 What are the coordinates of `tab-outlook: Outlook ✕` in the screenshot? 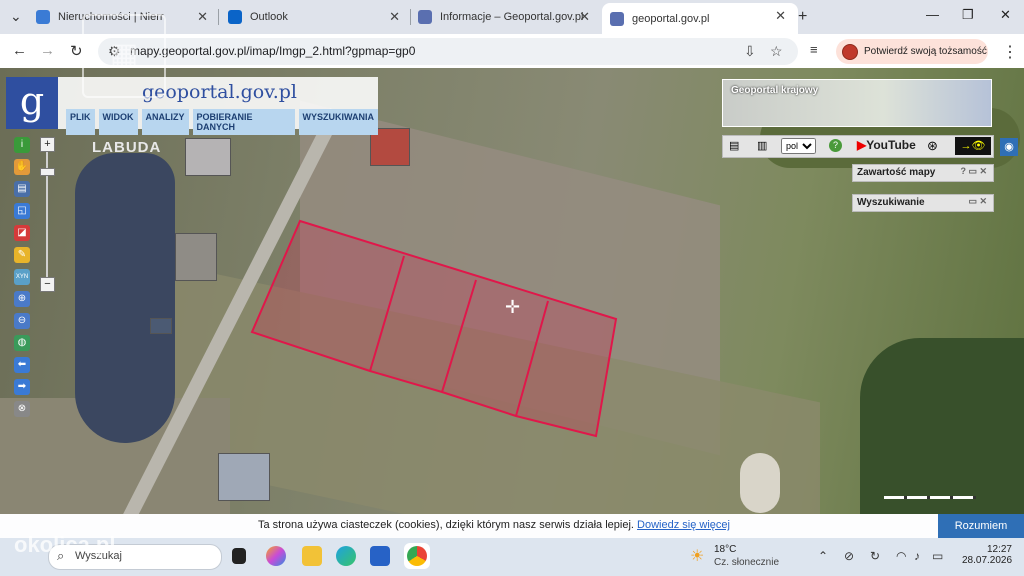 It's located at (318, 17).